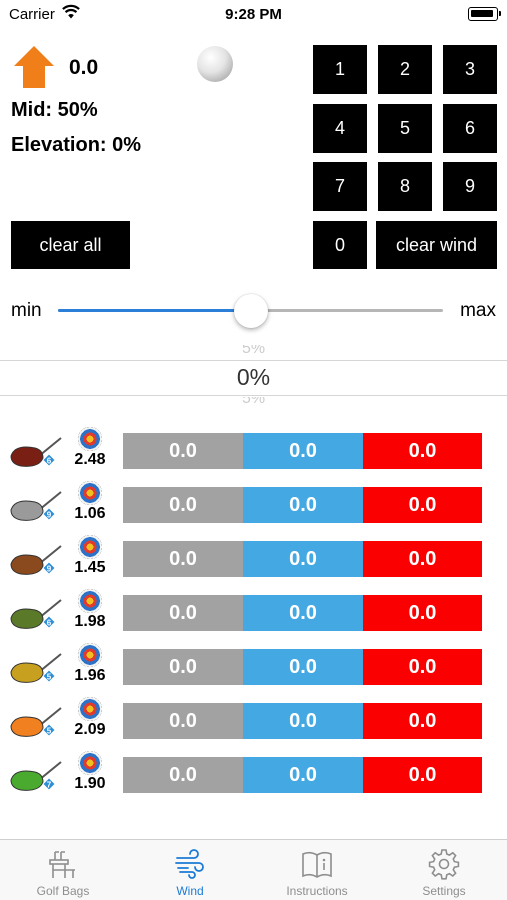 The width and height of the screenshot is (507, 900). I want to click on wind-icon, so click(189, 864).